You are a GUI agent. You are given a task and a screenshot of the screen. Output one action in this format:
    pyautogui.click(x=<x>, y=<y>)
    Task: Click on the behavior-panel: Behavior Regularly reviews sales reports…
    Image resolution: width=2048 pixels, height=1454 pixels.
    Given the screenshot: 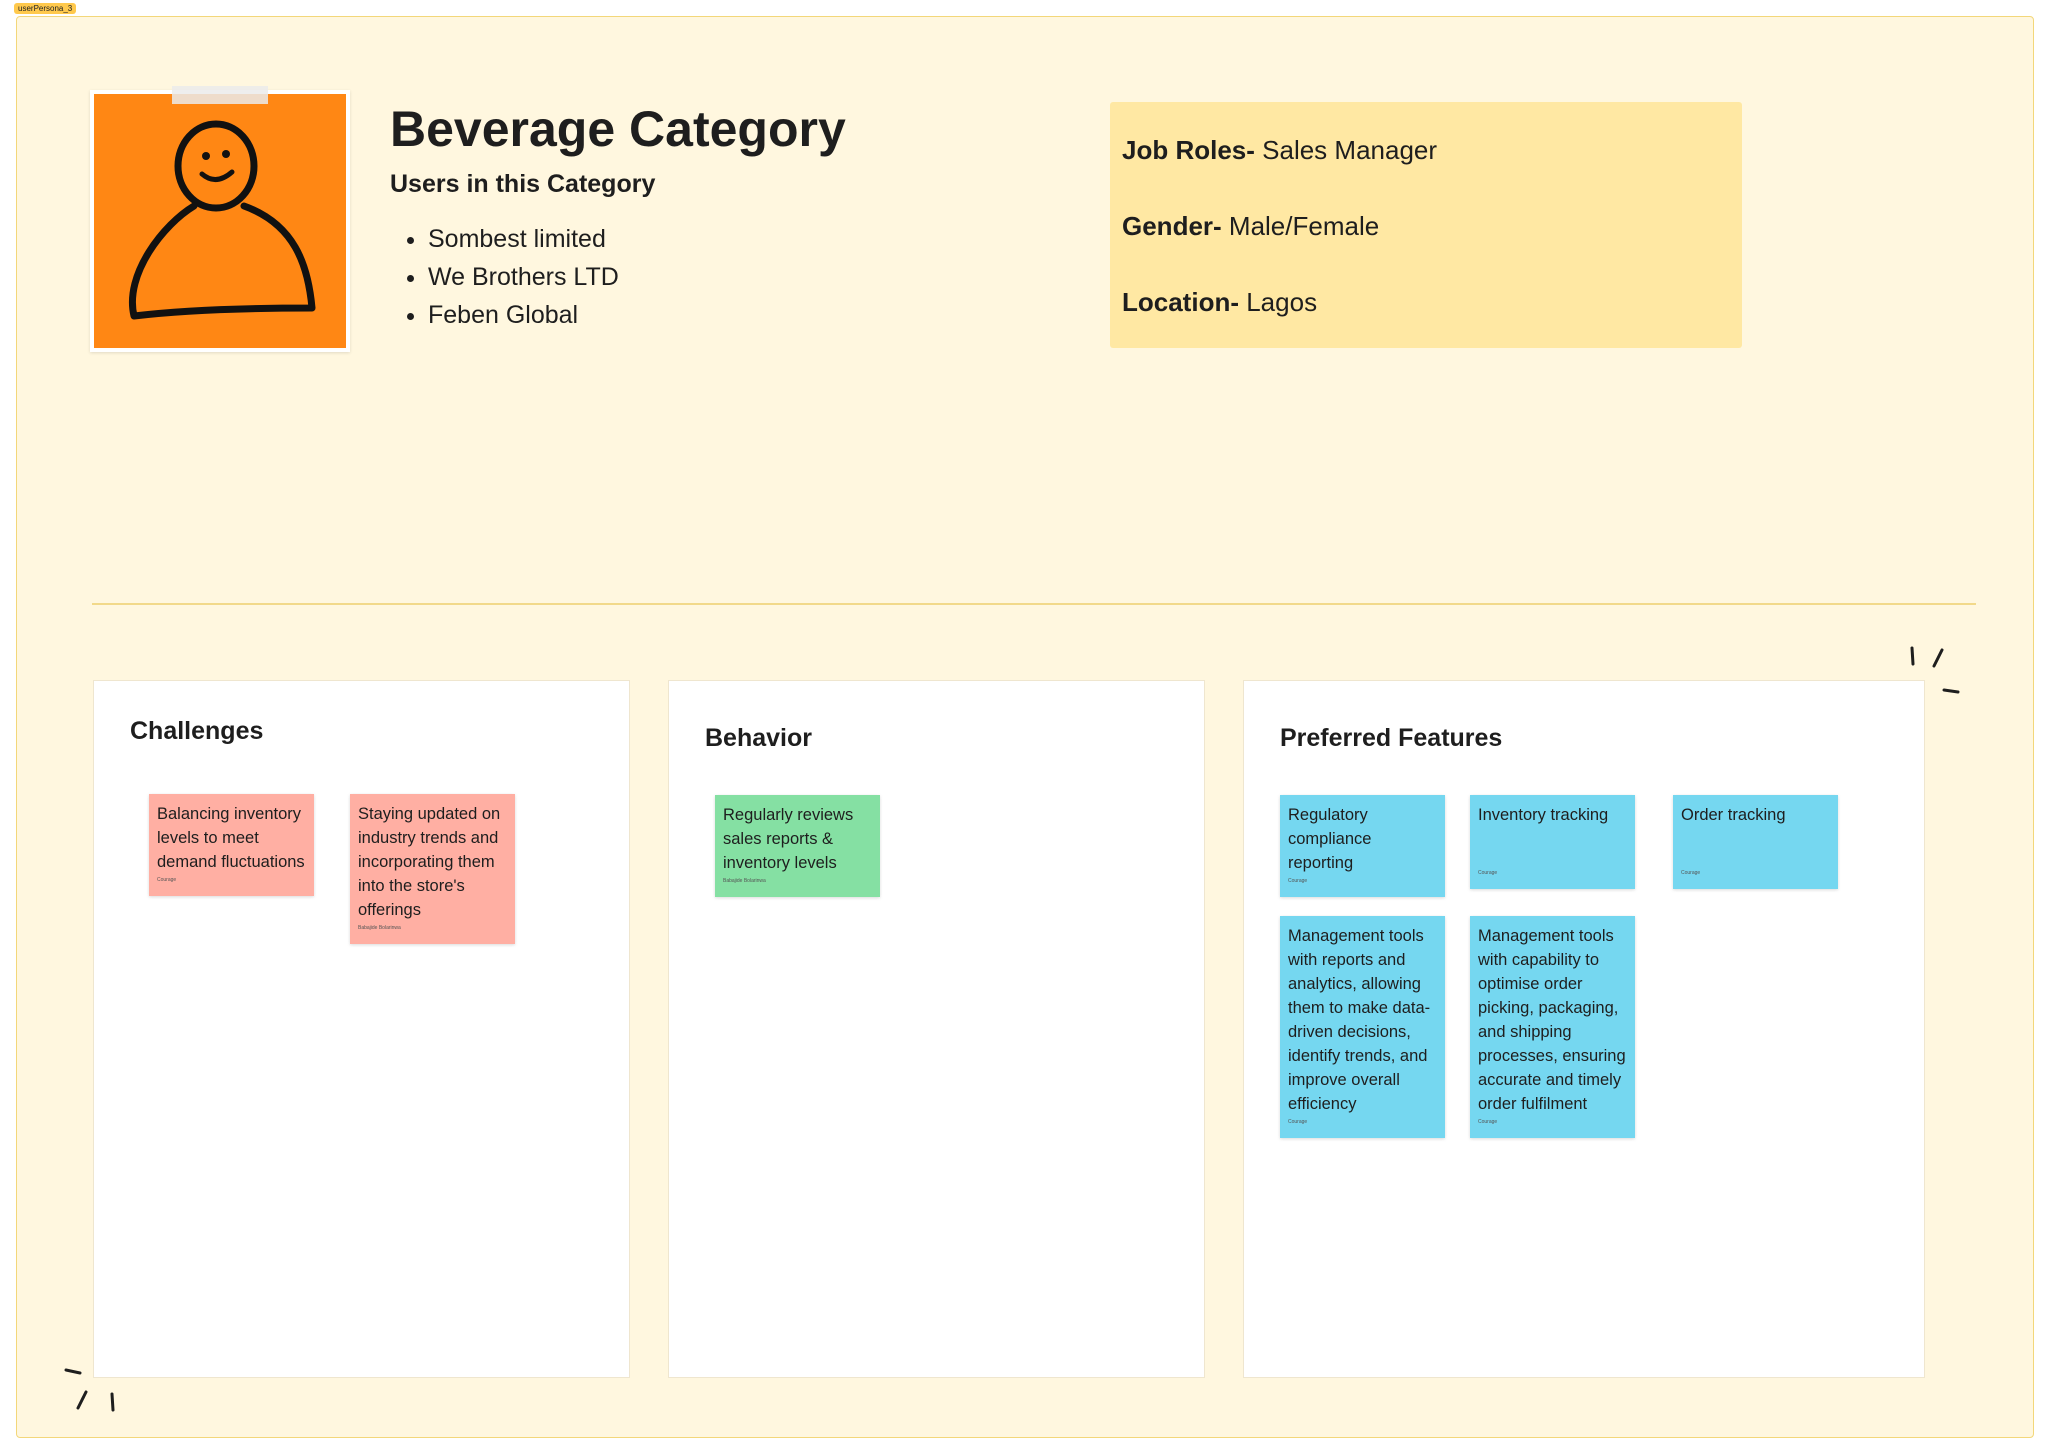 What is the action you would take?
    pyautogui.click(x=936, y=1029)
    